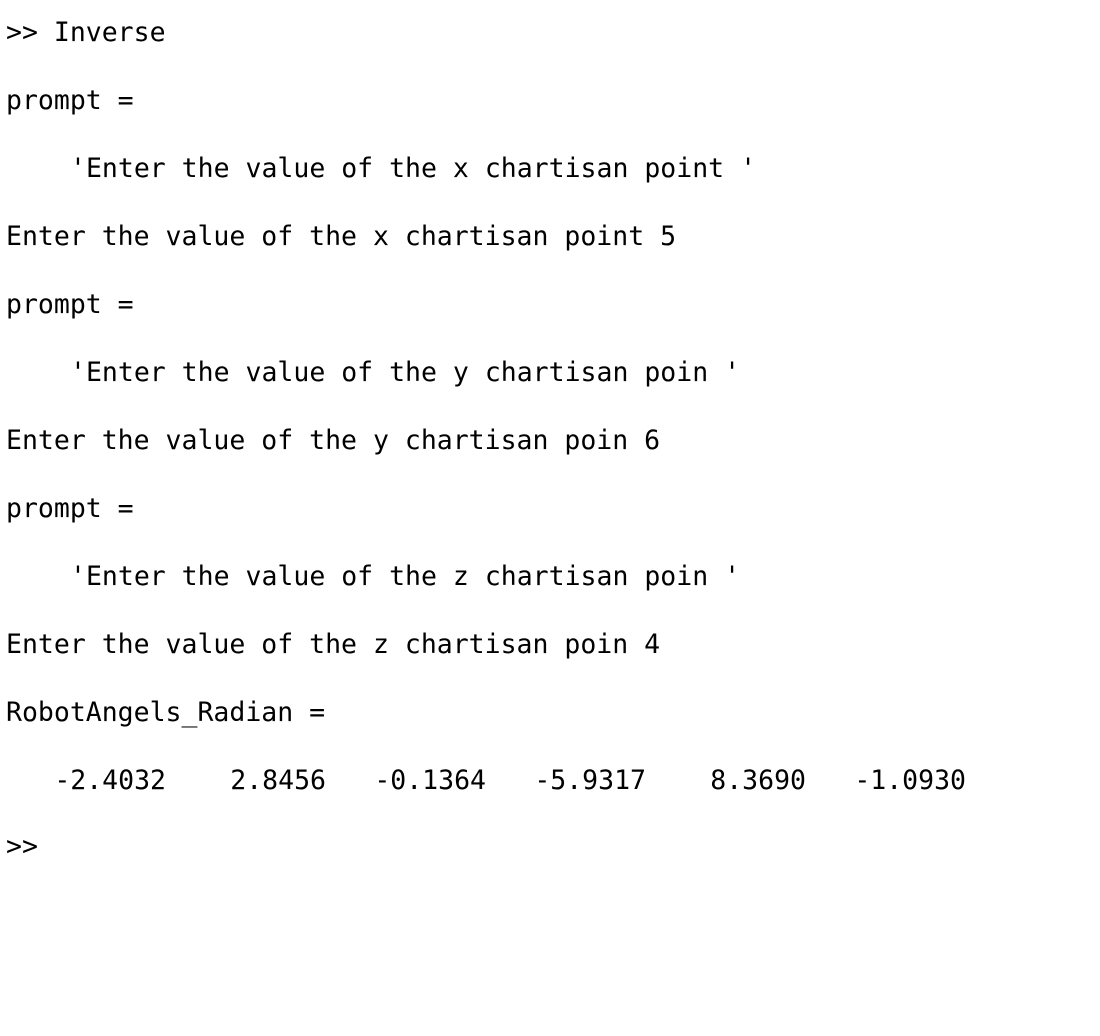 The height and width of the screenshot is (1036, 1100). Describe the element at coordinates (758, 780) in the screenshot. I see `result-value: 8.3690` at that location.